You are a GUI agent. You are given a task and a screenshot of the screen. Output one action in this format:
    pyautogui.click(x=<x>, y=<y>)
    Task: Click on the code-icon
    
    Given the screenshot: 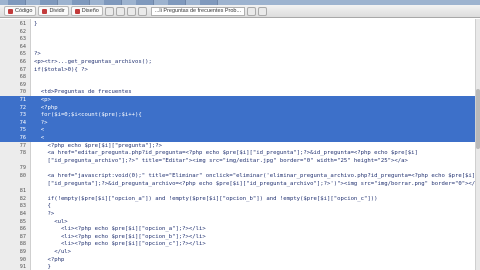 What is the action you would take?
    pyautogui.click(x=10, y=11)
    